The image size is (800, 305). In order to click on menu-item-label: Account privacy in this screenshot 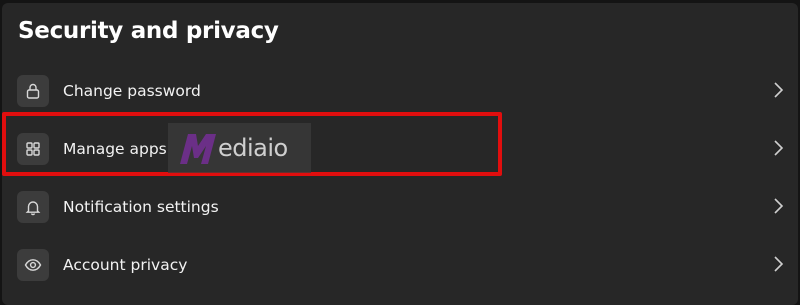, I will do `click(125, 265)`.